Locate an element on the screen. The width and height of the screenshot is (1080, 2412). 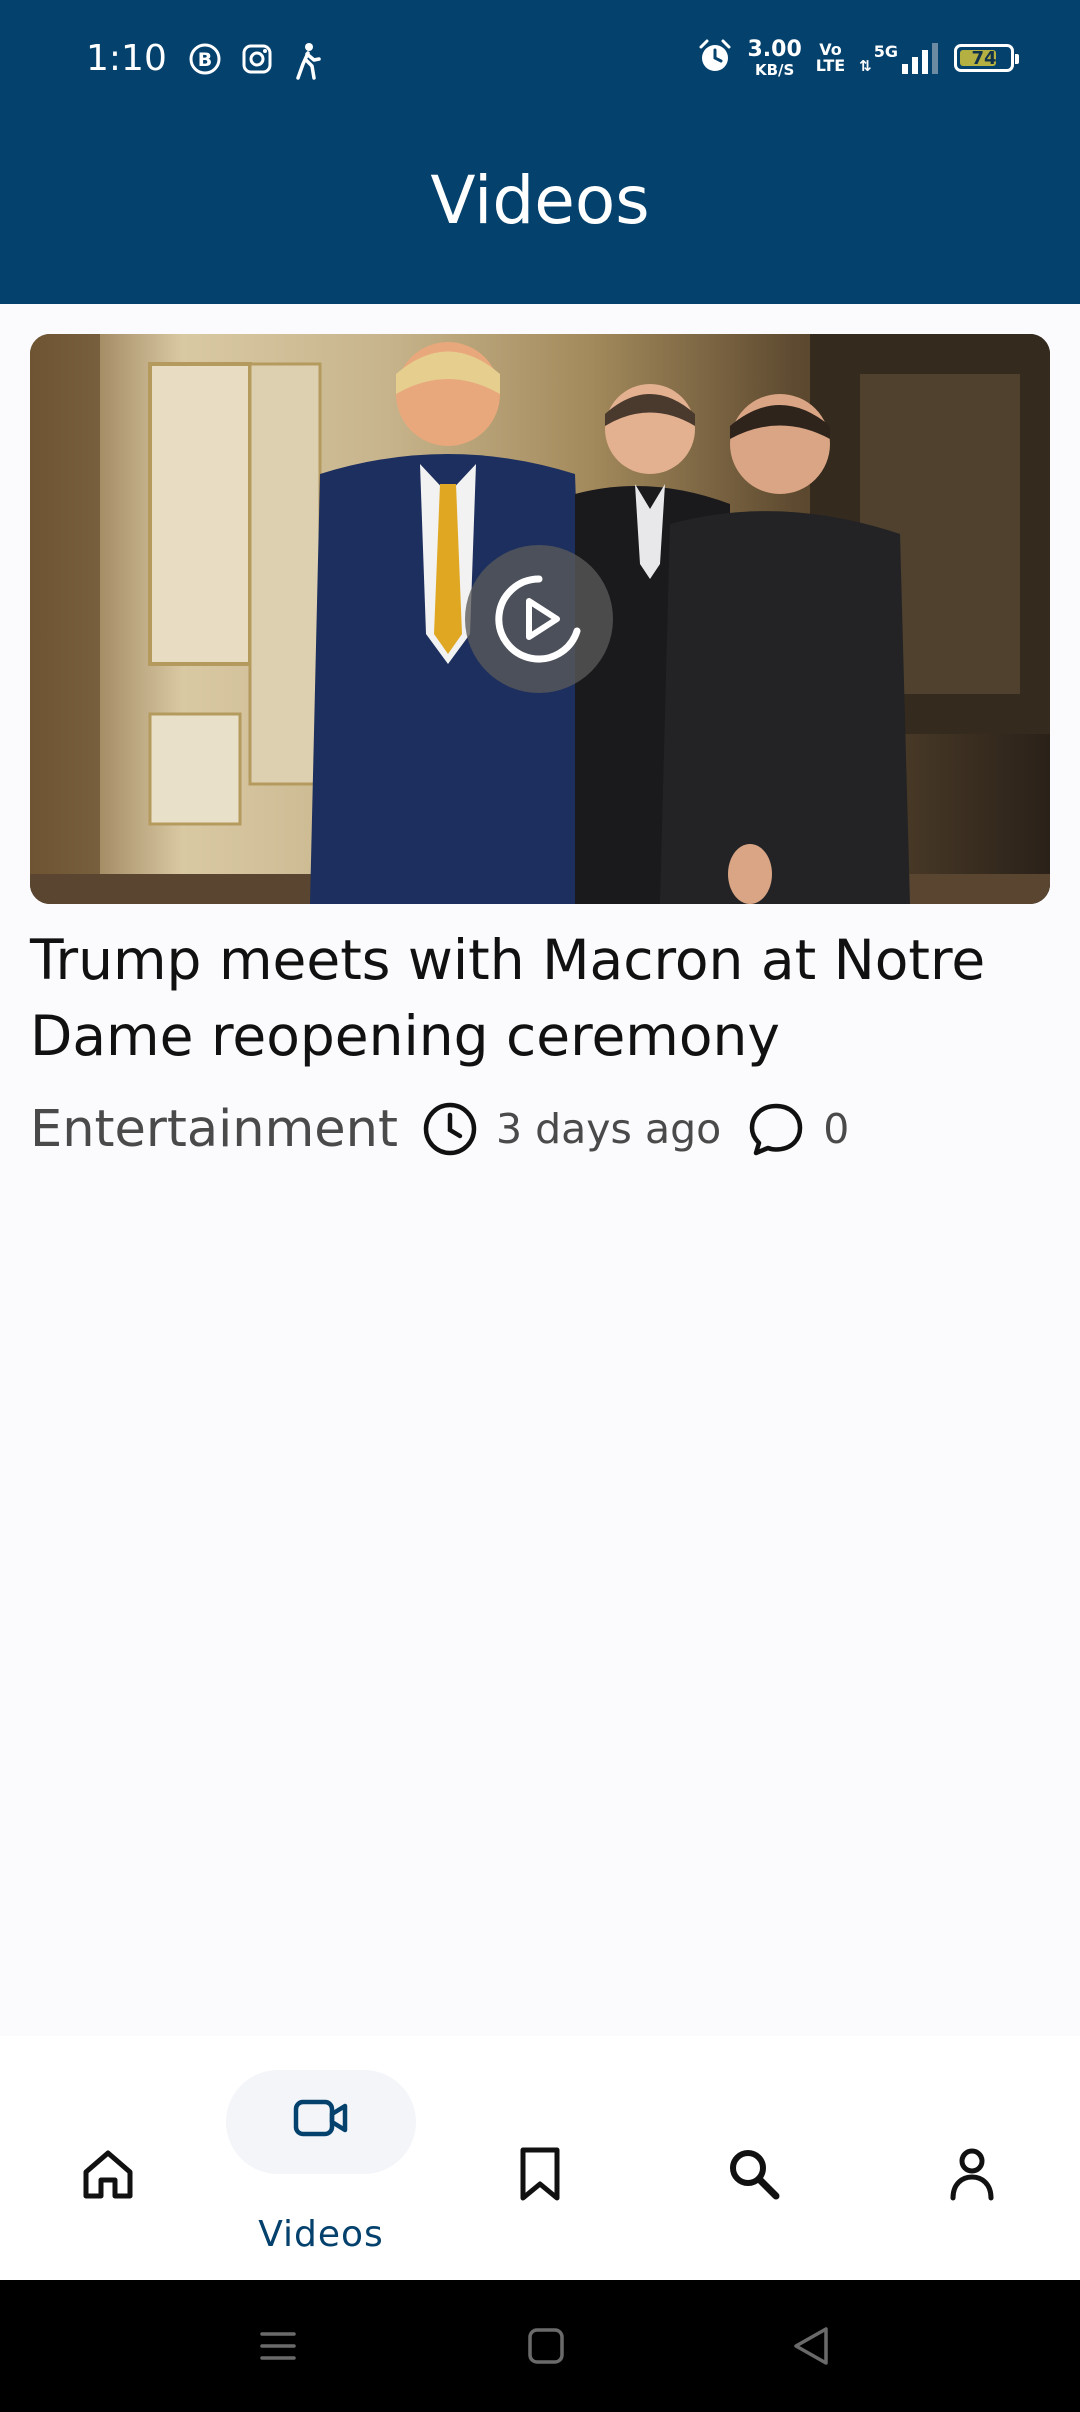
bookmark-icon is located at coordinates (540, 2174).